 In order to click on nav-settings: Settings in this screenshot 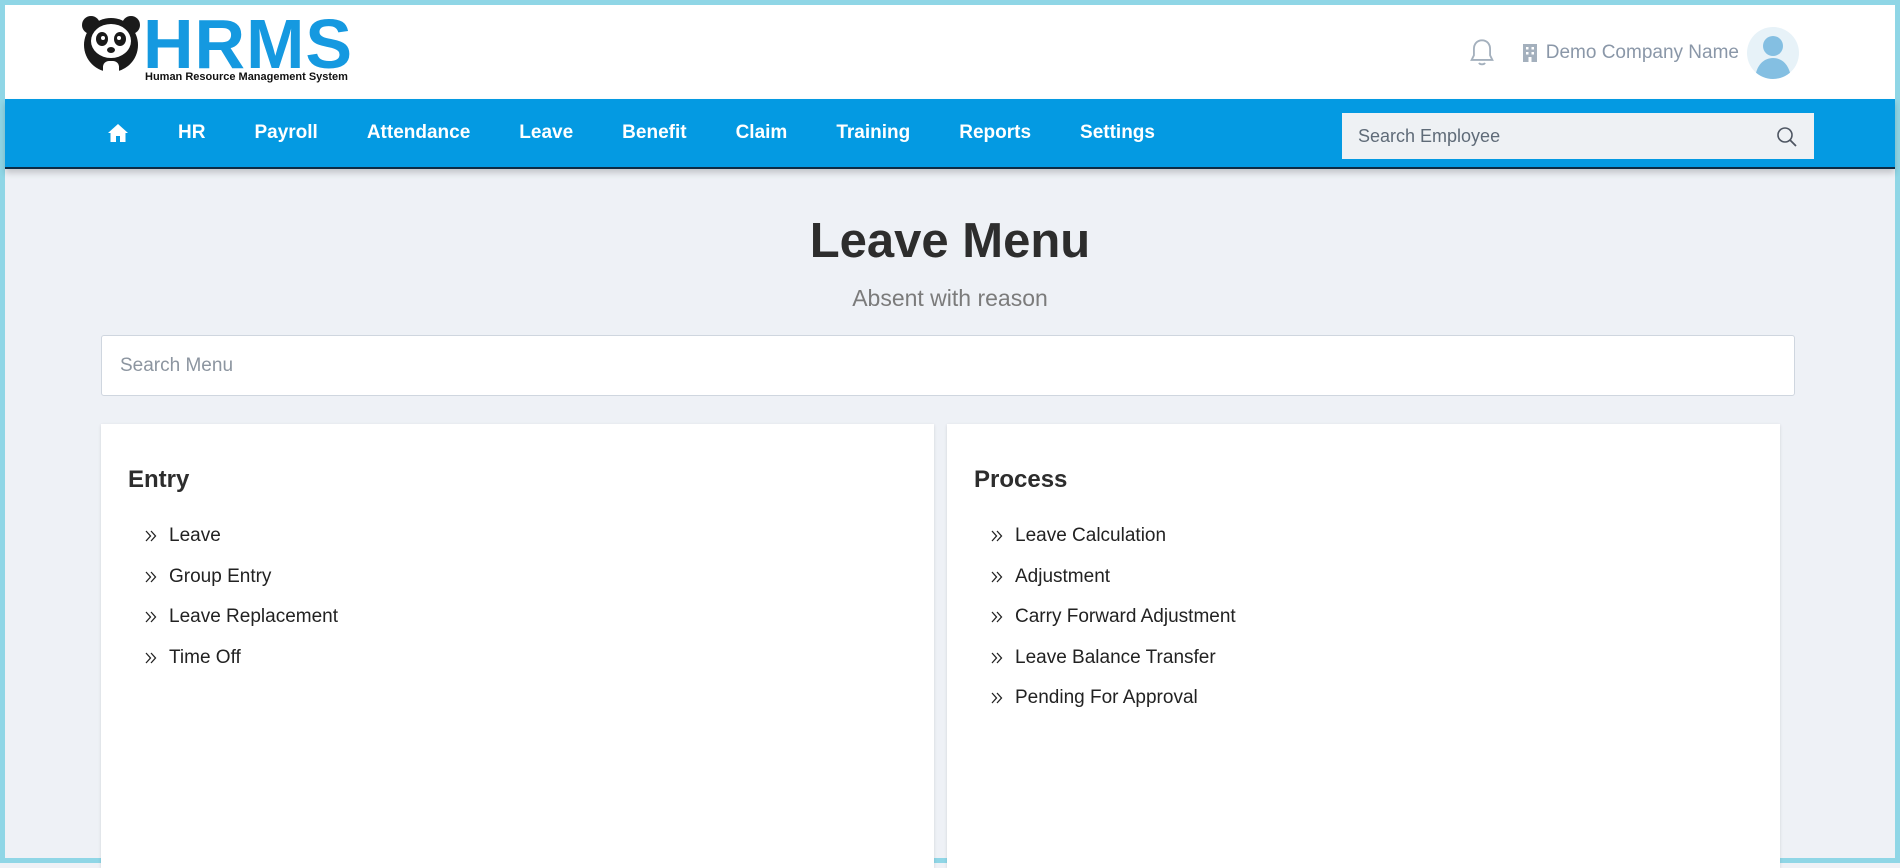, I will do `click(1117, 133)`.